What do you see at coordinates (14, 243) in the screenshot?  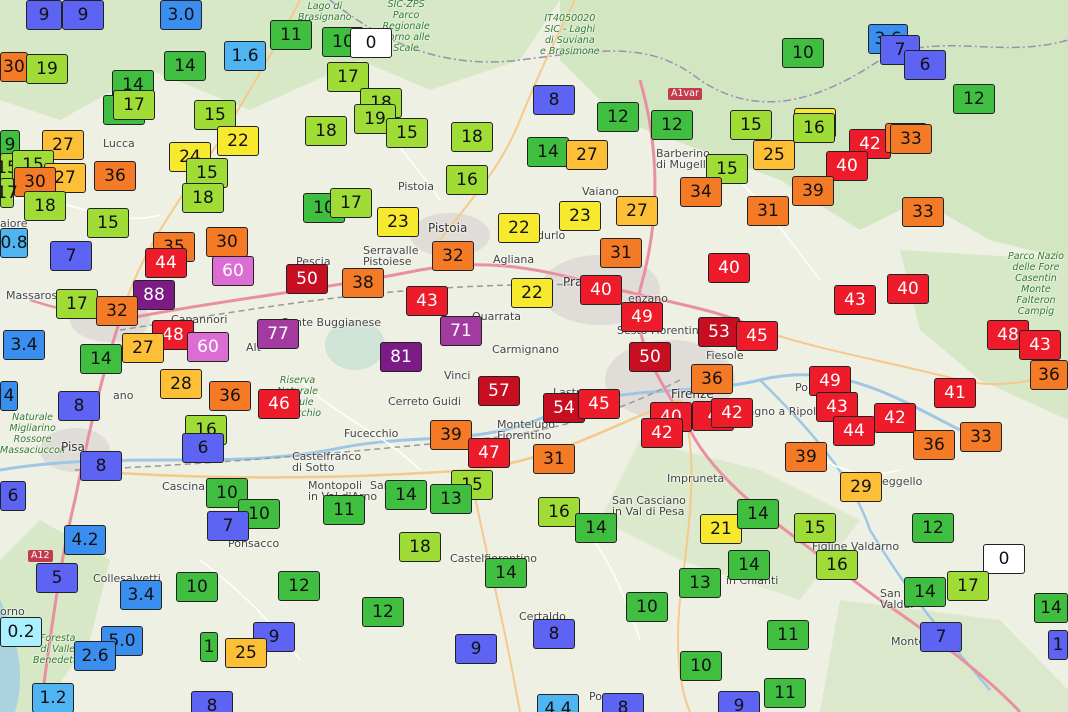 I see `value-marker: 0.8` at bounding box center [14, 243].